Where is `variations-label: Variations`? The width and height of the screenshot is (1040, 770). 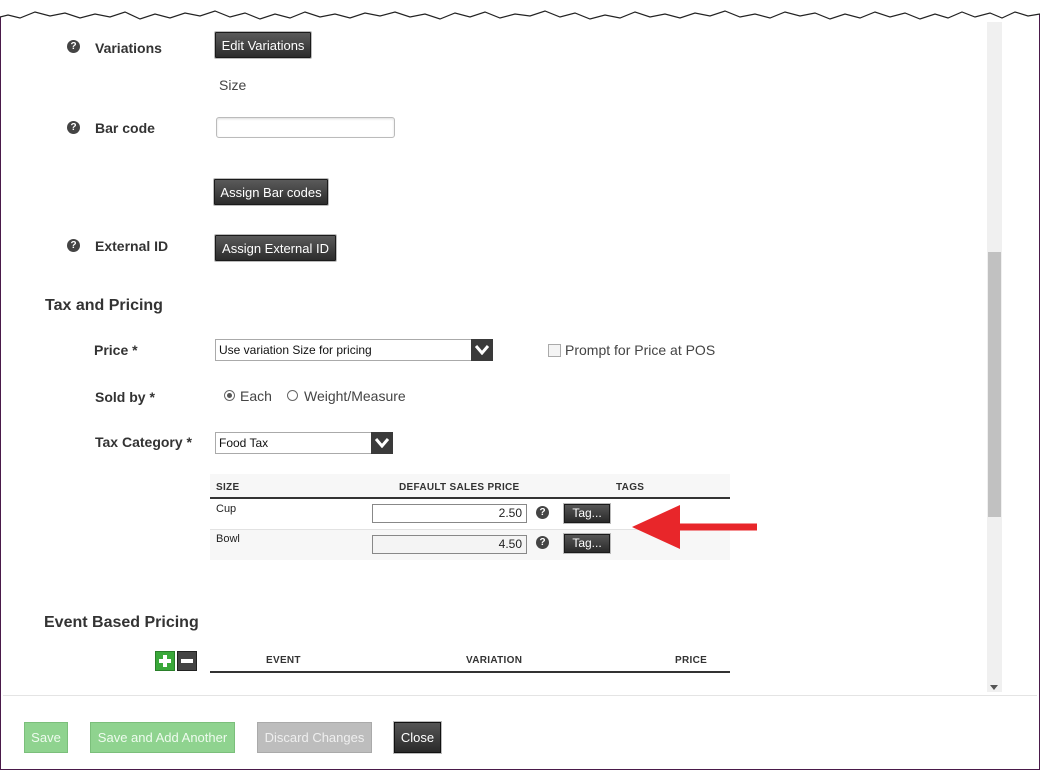 variations-label: Variations is located at coordinates (128, 48).